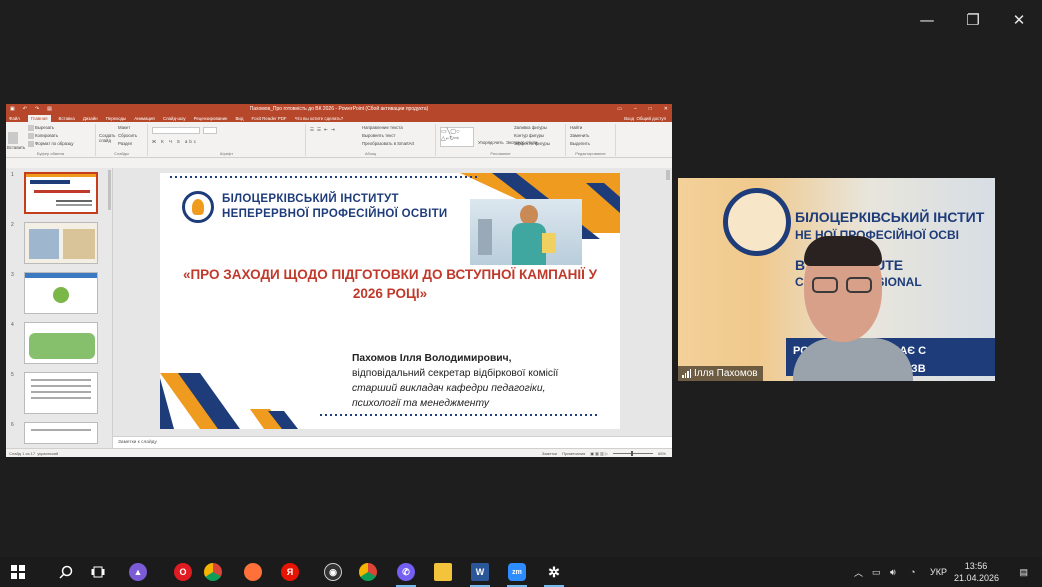 Image resolution: width=1042 pixels, height=587 pixels. I want to click on opera-icon: O, so click(183, 572).